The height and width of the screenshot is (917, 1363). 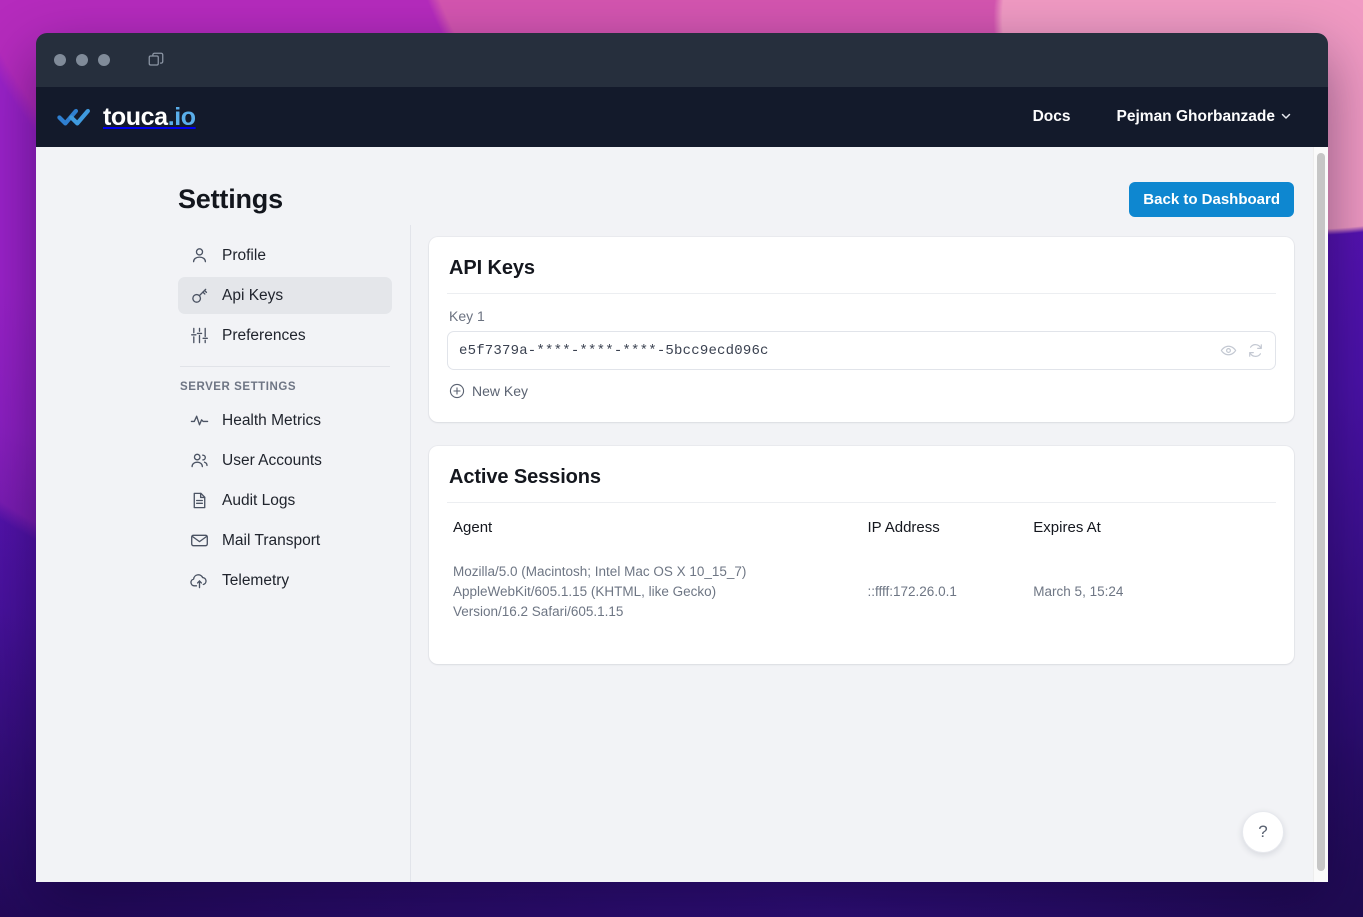 I want to click on tabs-icon, so click(x=156, y=60).